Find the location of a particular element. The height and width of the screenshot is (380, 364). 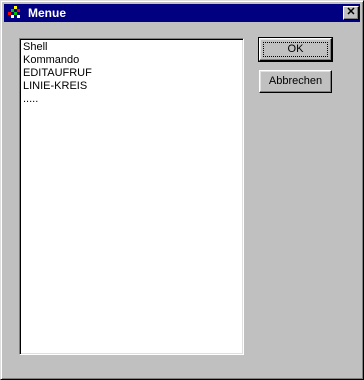

cancel-button: Abbrechen is located at coordinates (295, 81).